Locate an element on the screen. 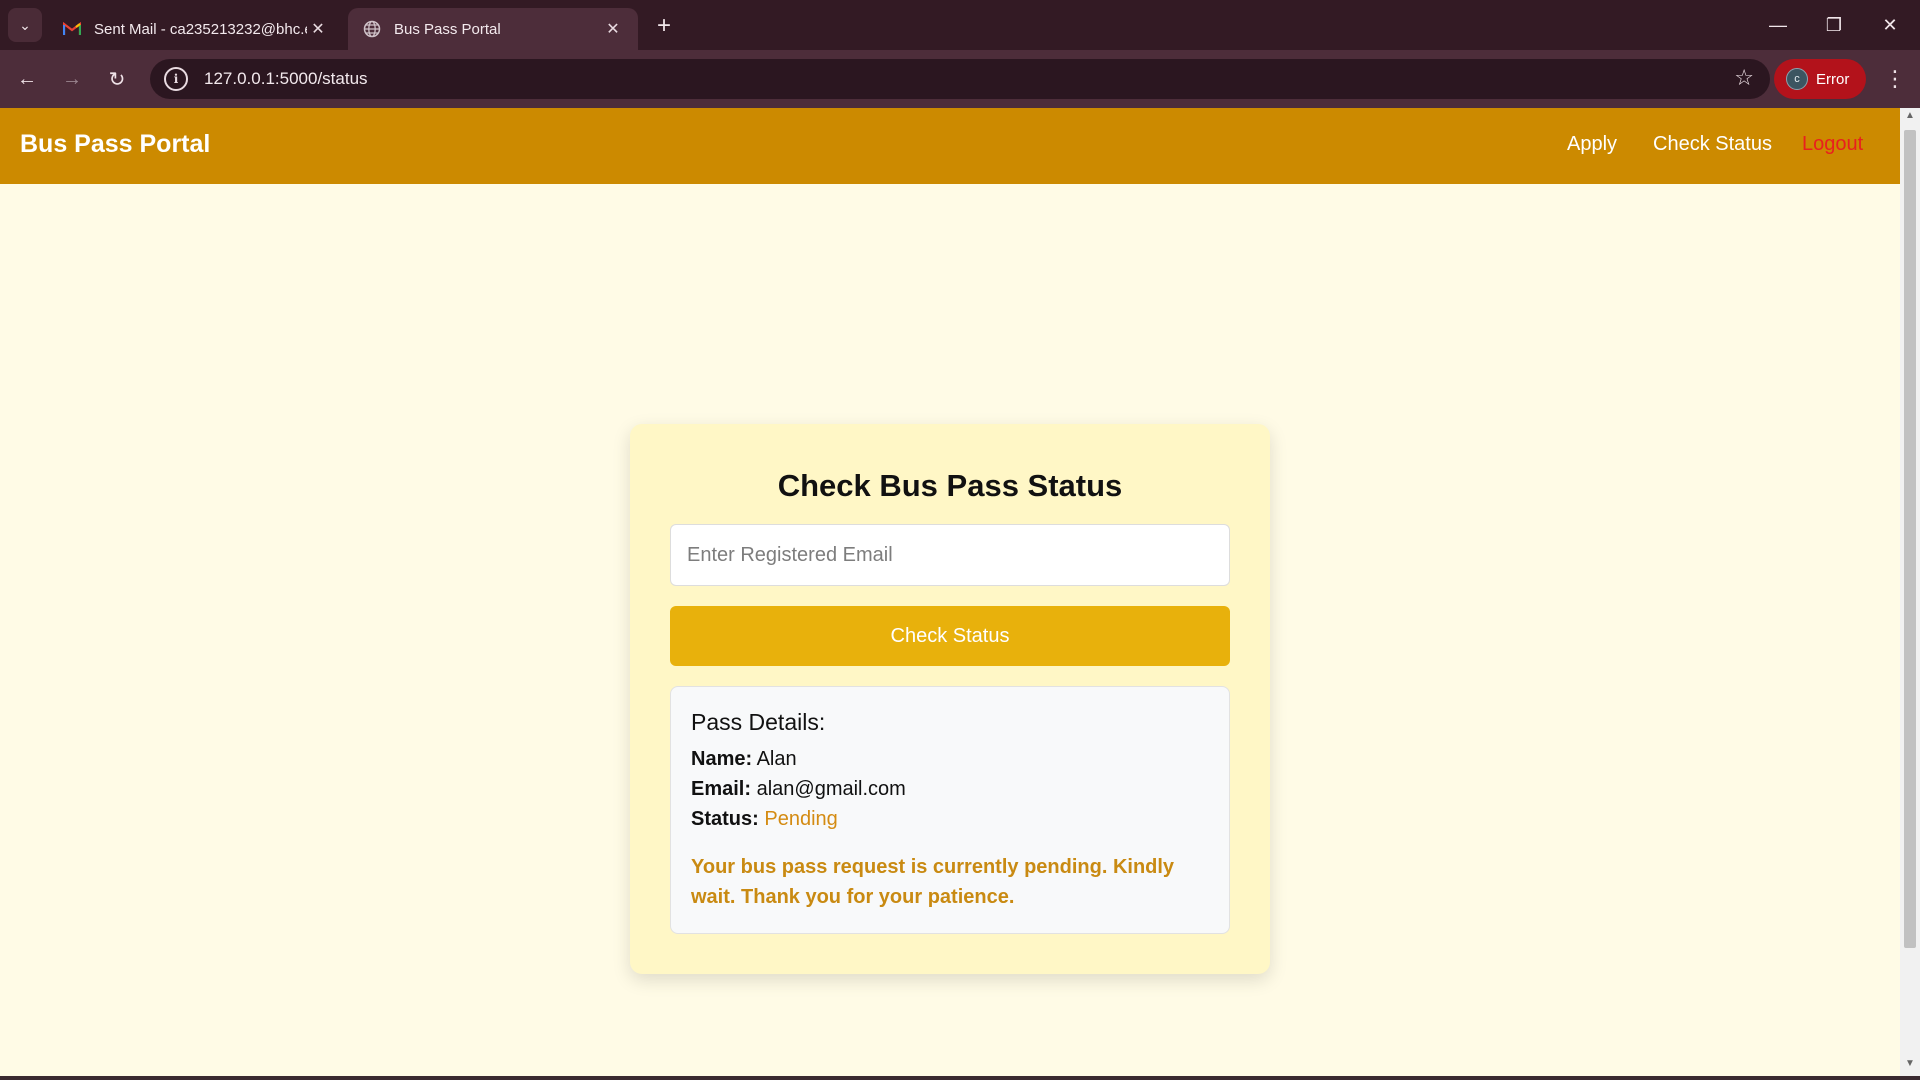 This screenshot has width=1920, height=1080. tab-title: Bus Pass Portal is located at coordinates (447, 29).